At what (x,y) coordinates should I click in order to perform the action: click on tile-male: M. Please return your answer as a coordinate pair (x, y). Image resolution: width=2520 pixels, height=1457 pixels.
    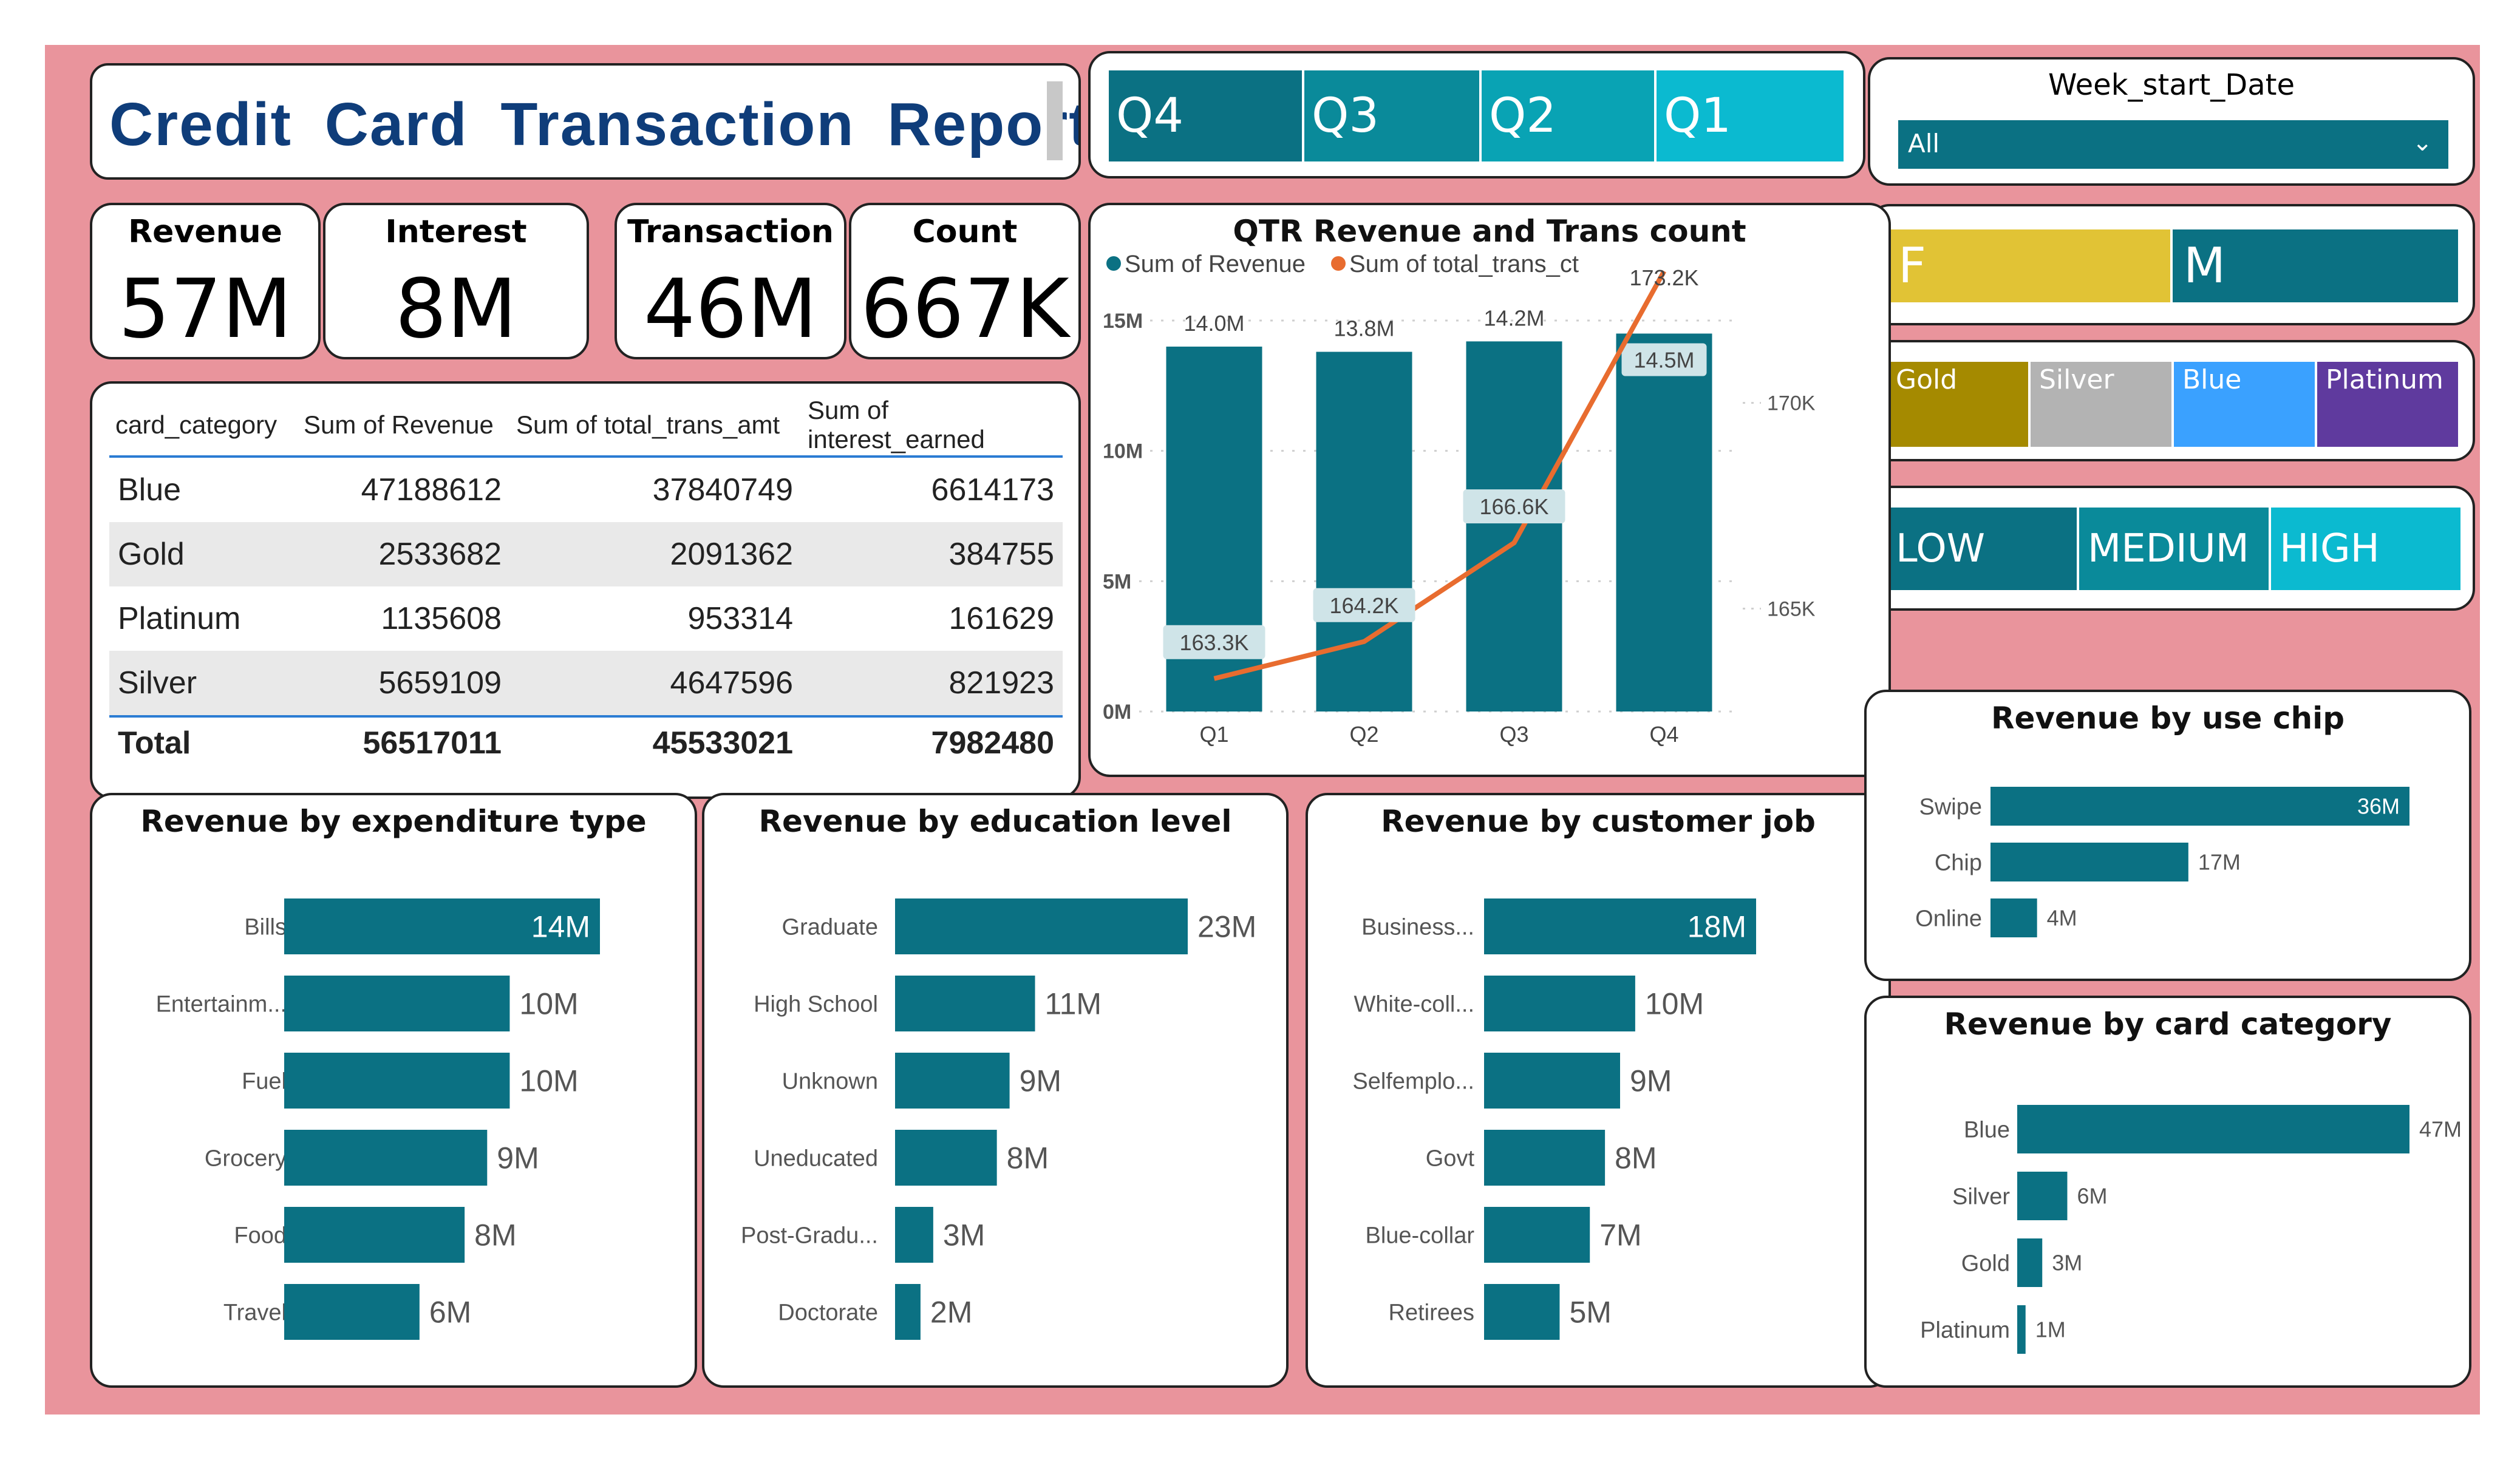
    Looking at the image, I should click on (2315, 265).